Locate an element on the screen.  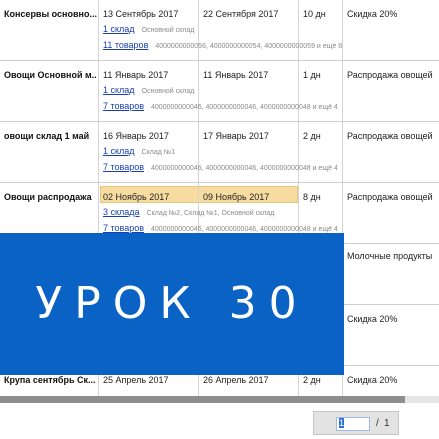
duration: 1 дн is located at coordinates (312, 75).